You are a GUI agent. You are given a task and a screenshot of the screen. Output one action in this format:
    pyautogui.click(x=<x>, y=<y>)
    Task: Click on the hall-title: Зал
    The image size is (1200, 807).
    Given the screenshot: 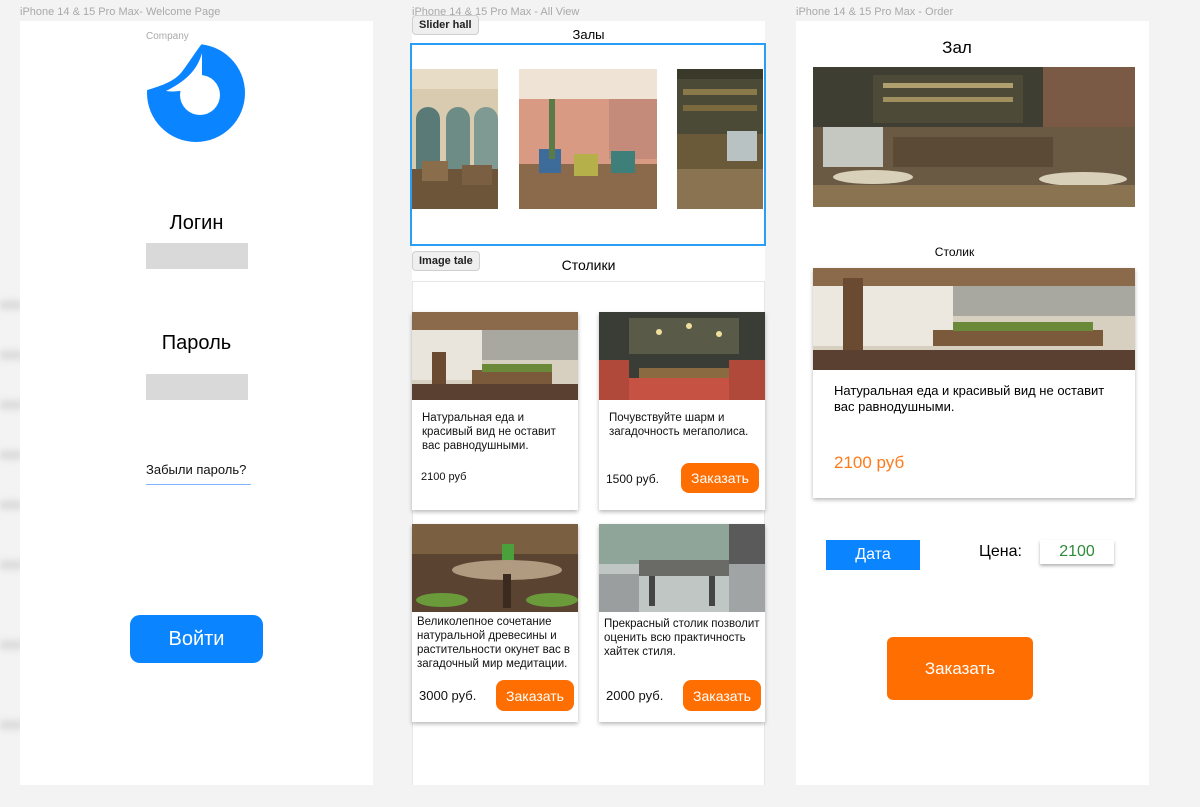 What is the action you would take?
    pyautogui.click(x=957, y=47)
    